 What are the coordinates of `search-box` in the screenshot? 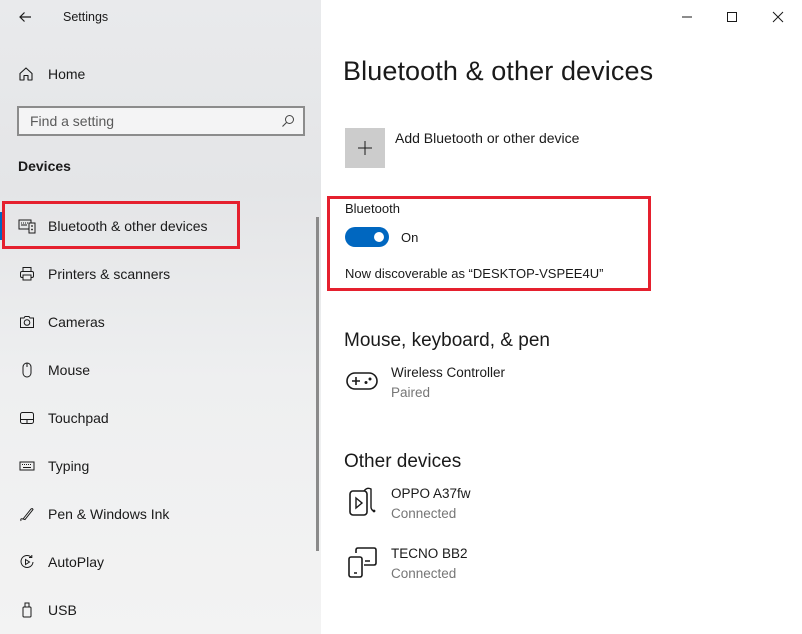 It's located at (161, 121).